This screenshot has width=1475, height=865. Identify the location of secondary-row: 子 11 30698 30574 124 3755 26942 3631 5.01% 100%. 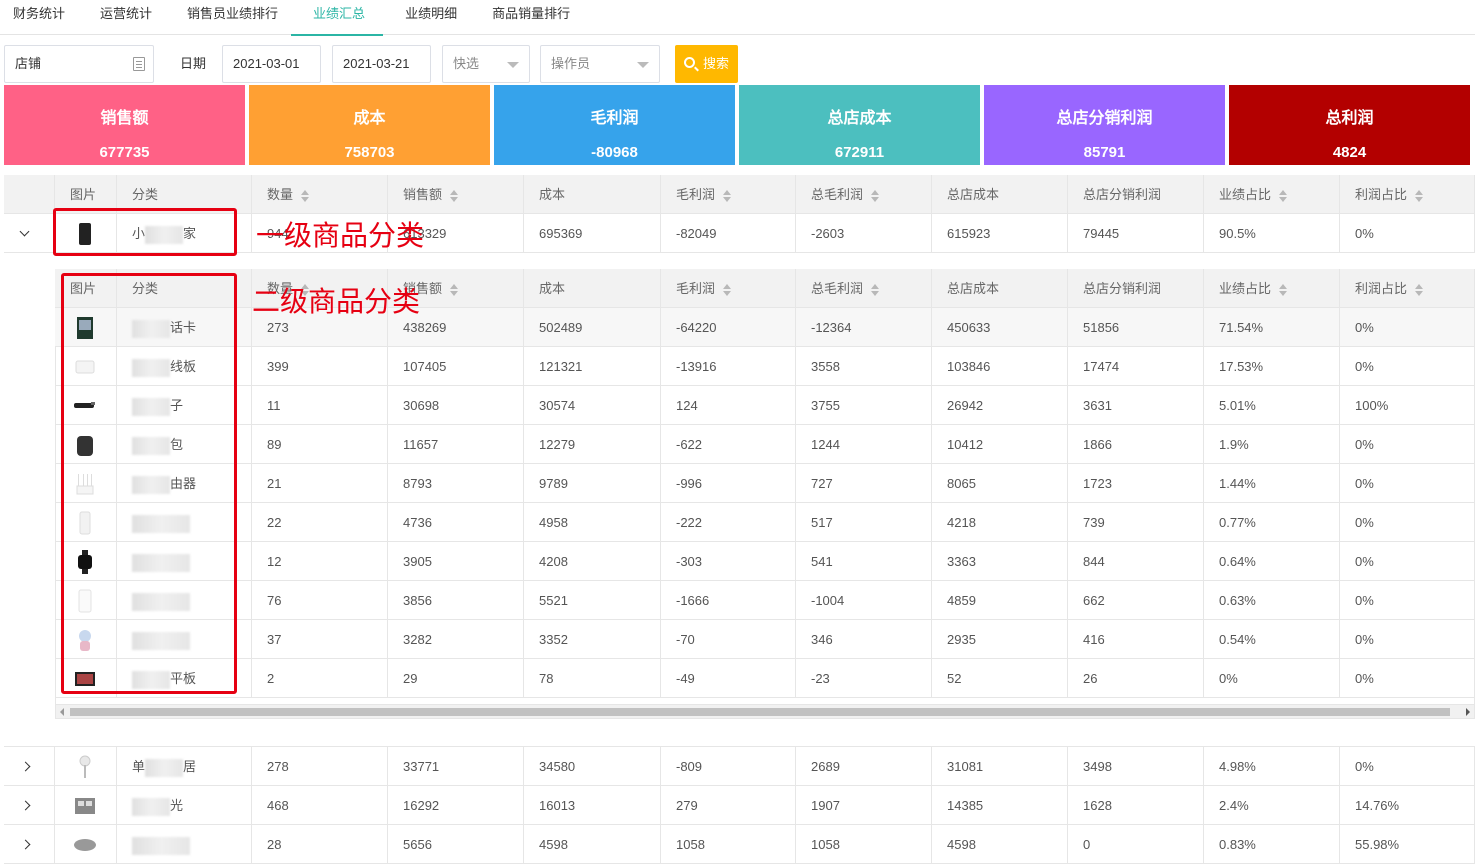
(765, 405).